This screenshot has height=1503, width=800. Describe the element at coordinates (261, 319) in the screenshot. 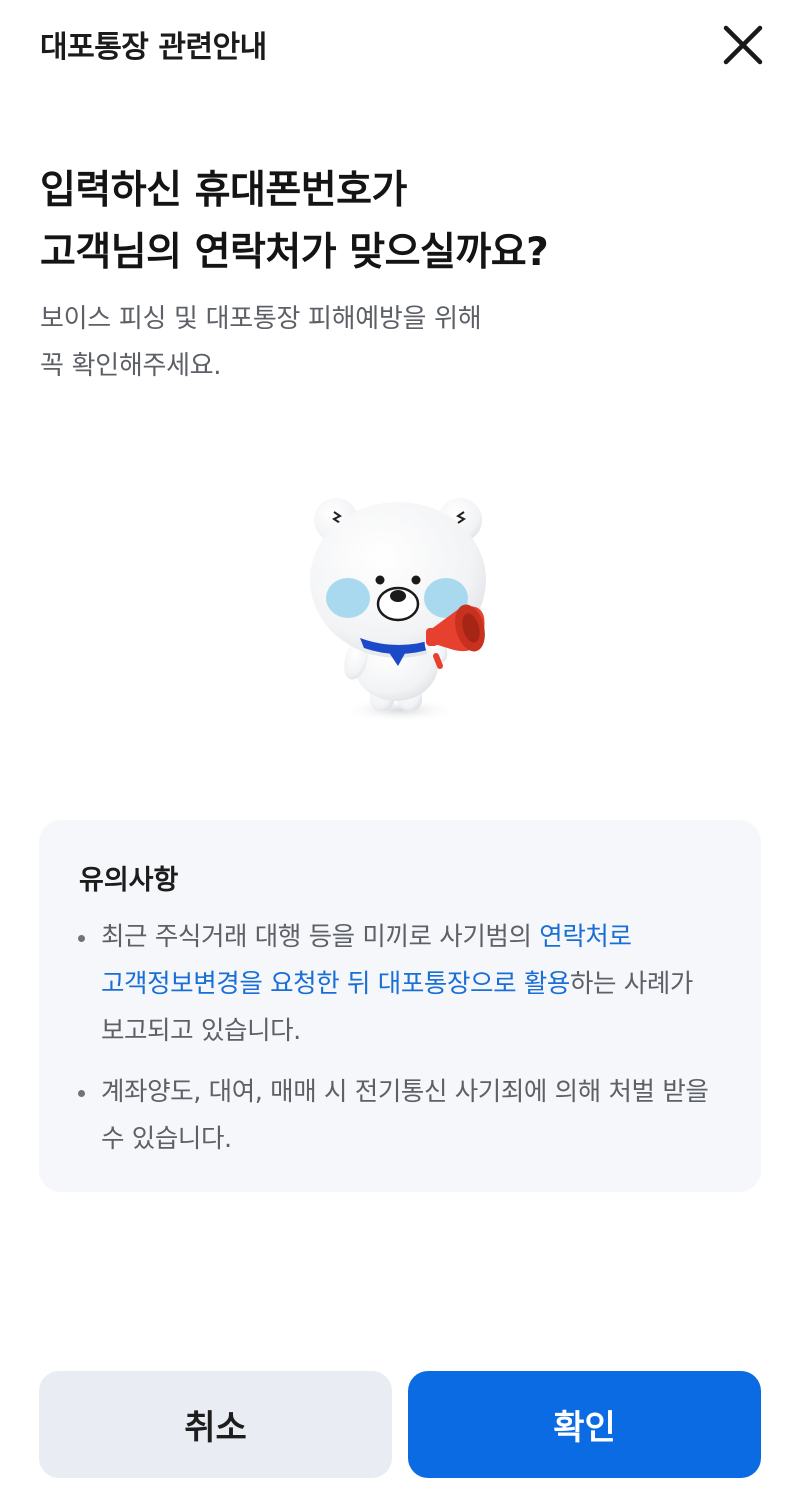

I see `subtext-line-1: 보이스 피싱 및 대포통장 피해예방을 위해` at that location.